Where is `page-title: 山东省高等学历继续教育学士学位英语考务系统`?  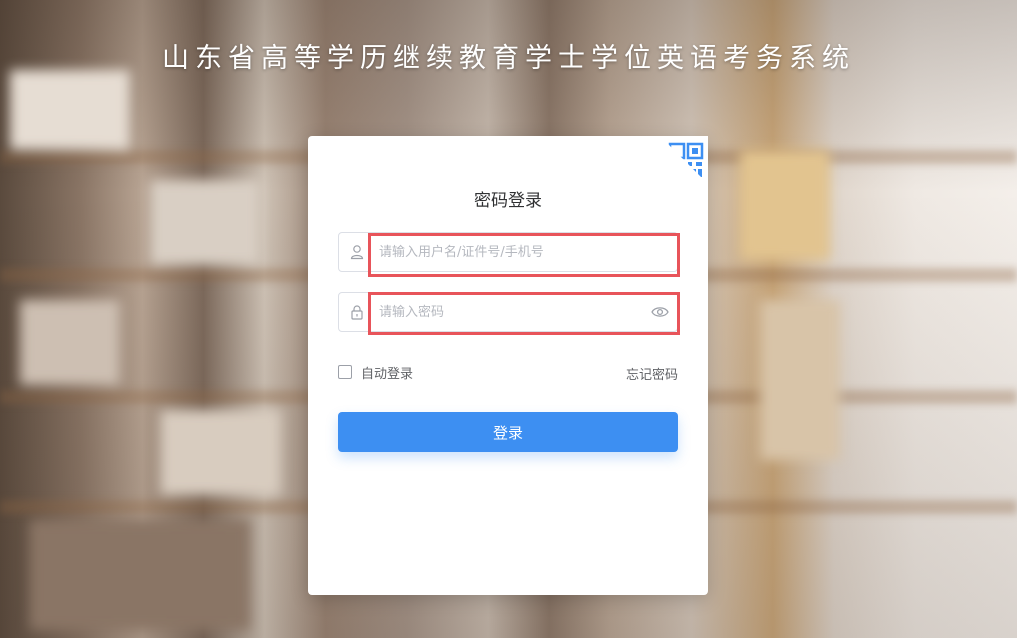 page-title: 山东省高等学历继续教育学士学位英语考务系统 is located at coordinates (508, 58).